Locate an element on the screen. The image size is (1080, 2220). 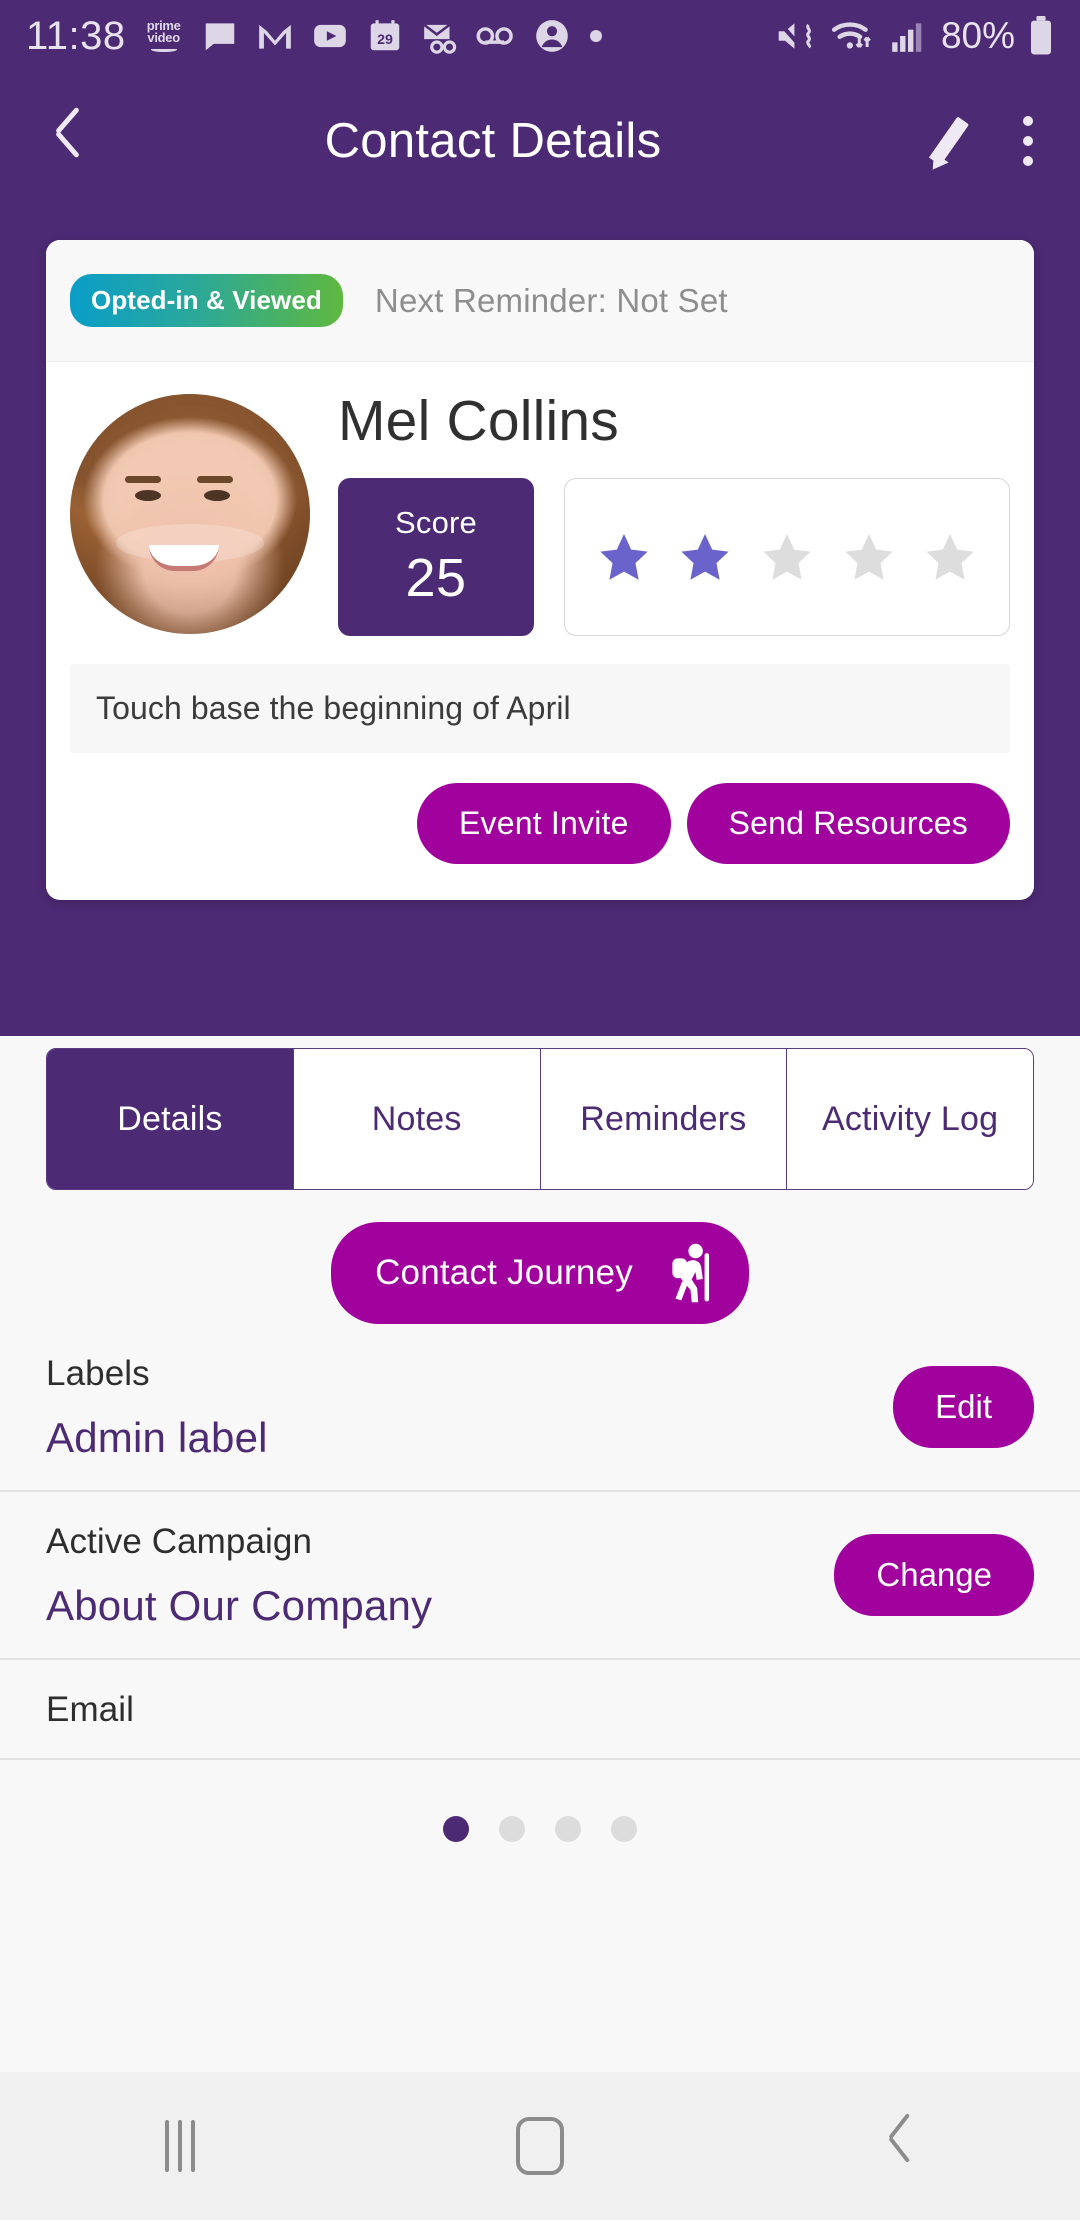
detail-row-active-campaign: Active Campaign About Our Company Change is located at coordinates (540, 1576).